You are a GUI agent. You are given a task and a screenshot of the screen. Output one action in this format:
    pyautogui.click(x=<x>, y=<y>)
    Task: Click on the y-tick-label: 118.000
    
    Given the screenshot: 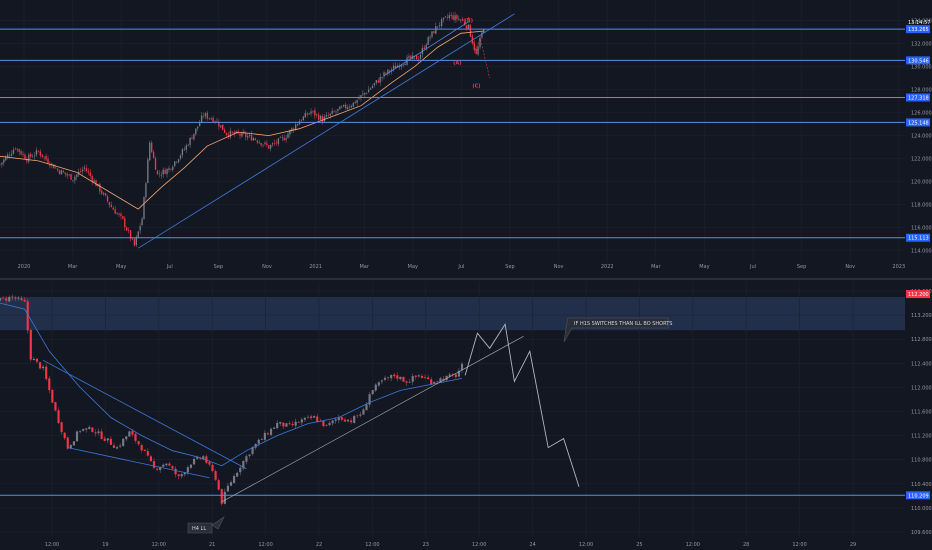 What is the action you would take?
    pyautogui.click(x=921, y=206)
    